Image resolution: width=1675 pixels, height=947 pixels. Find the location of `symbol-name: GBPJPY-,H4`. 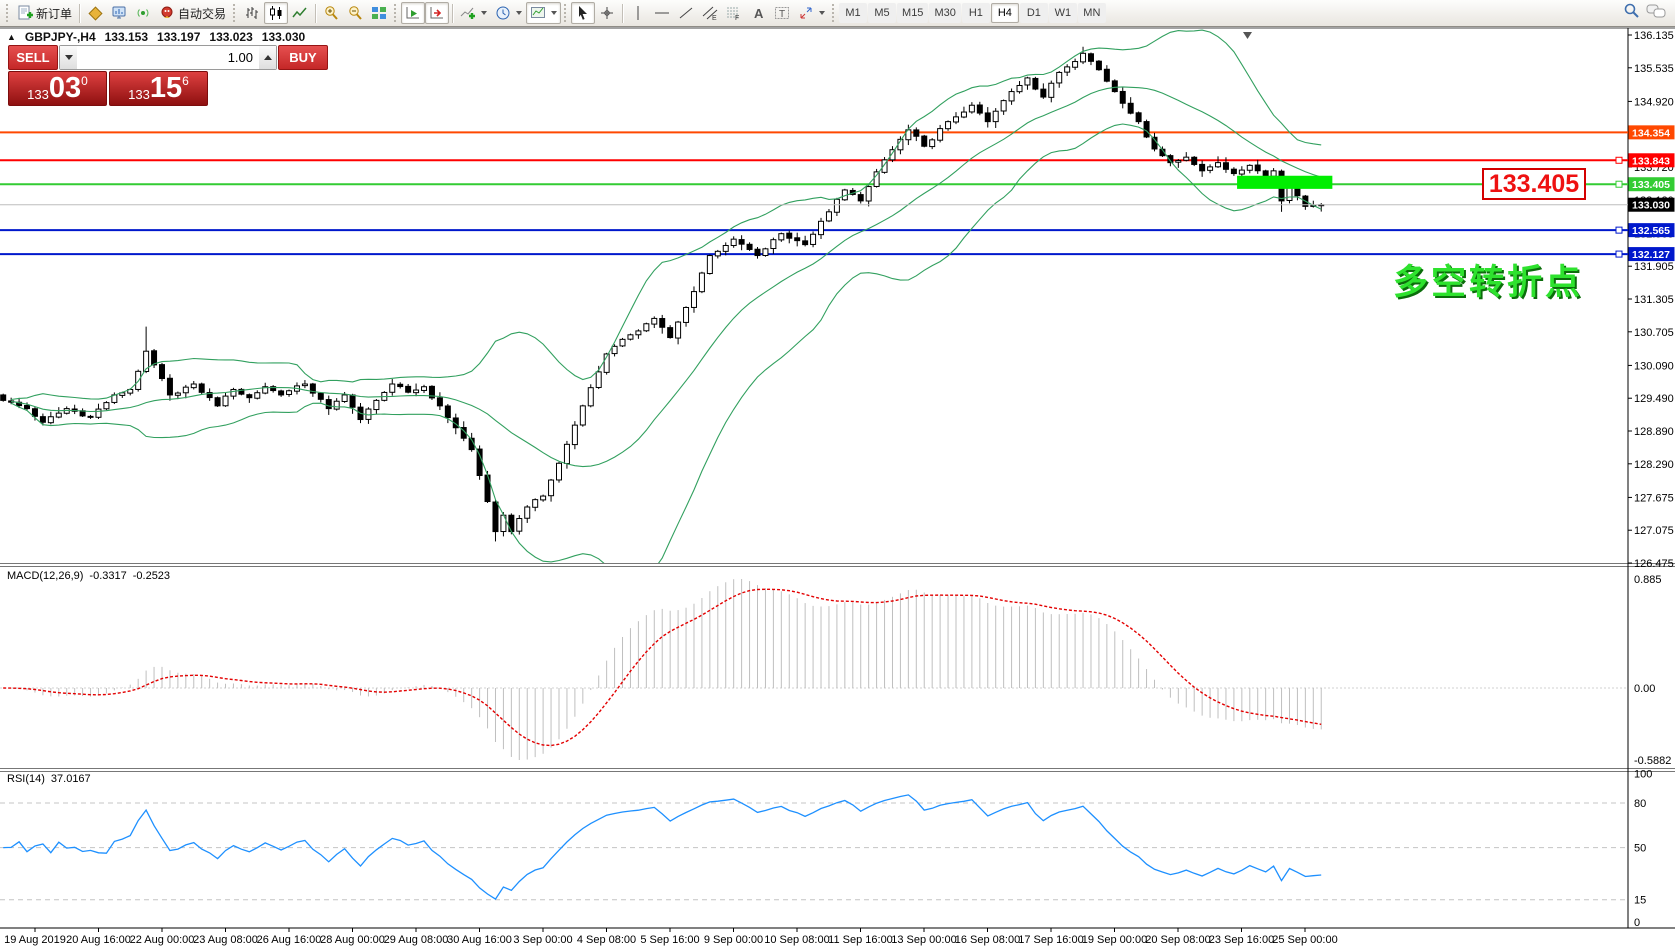

symbol-name: GBPJPY-,H4 is located at coordinates (60, 37).